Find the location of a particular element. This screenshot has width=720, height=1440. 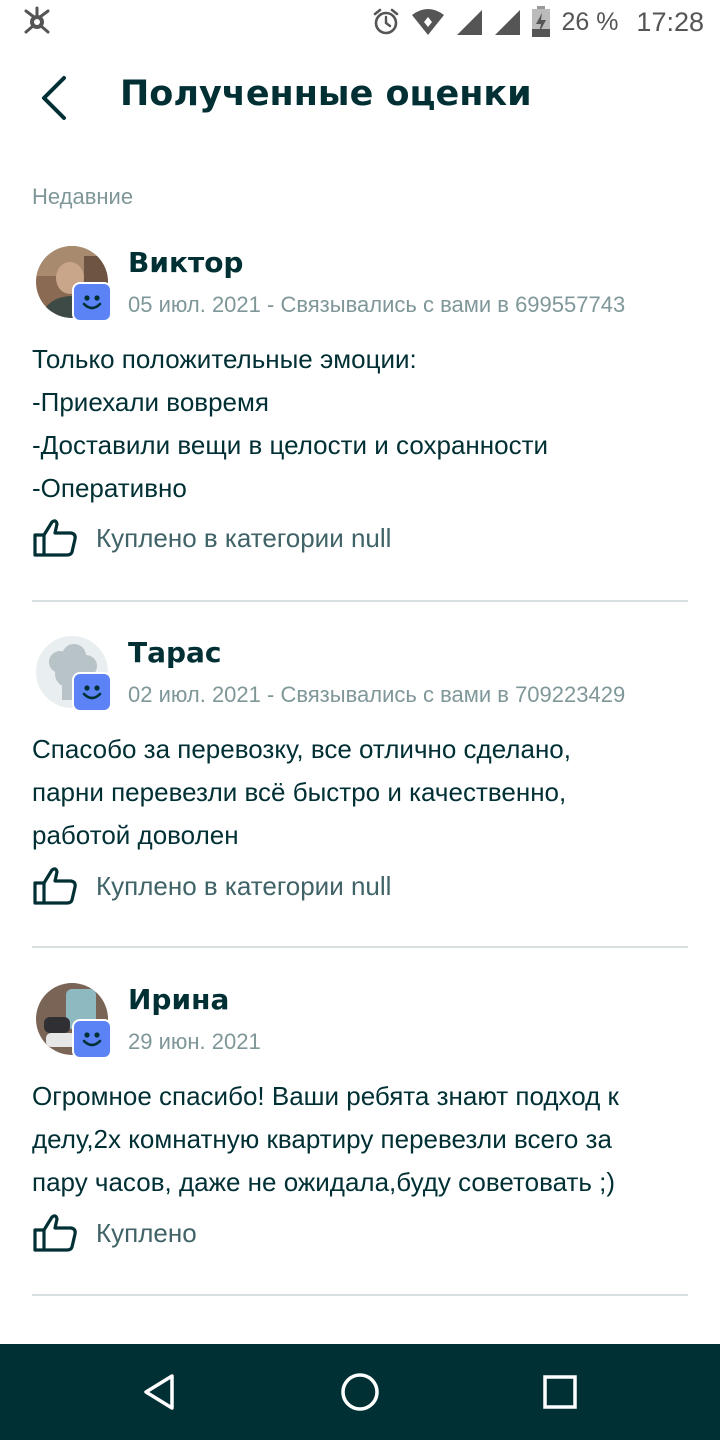

reviewer-name: Тарас is located at coordinates (175, 652).